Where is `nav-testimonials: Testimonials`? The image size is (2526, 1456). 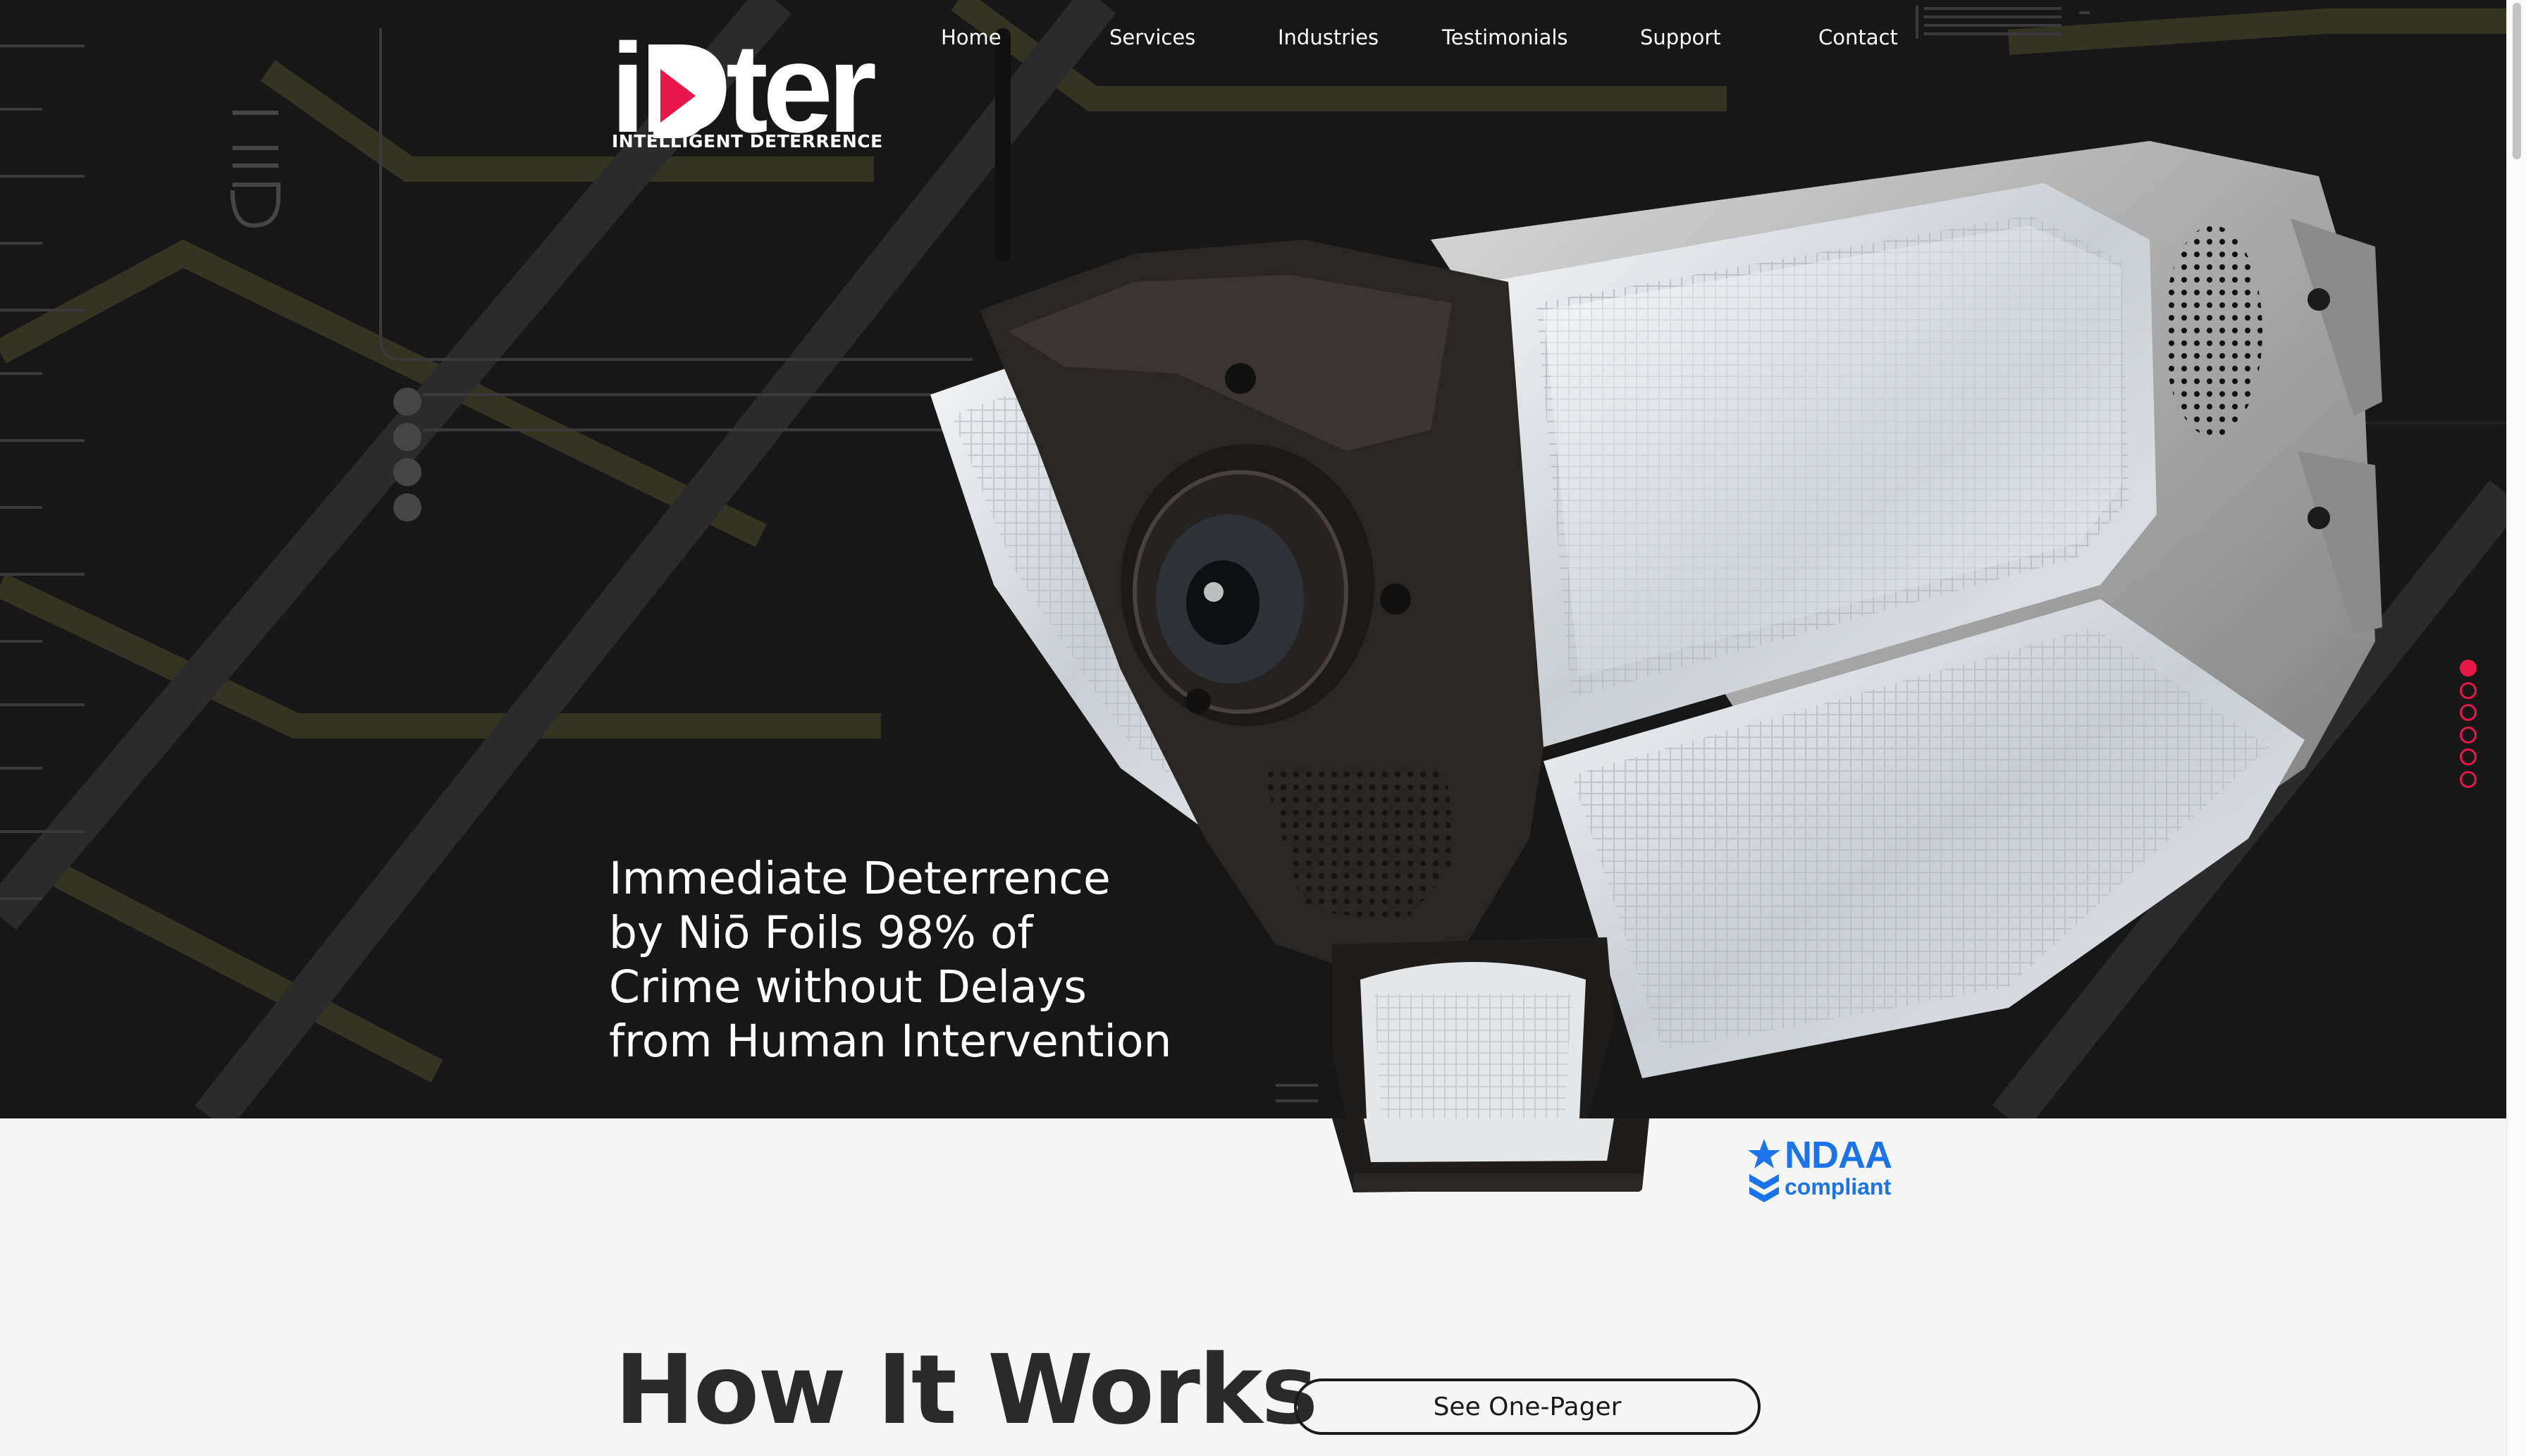 nav-testimonials: Testimonials is located at coordinates (1505, 37).